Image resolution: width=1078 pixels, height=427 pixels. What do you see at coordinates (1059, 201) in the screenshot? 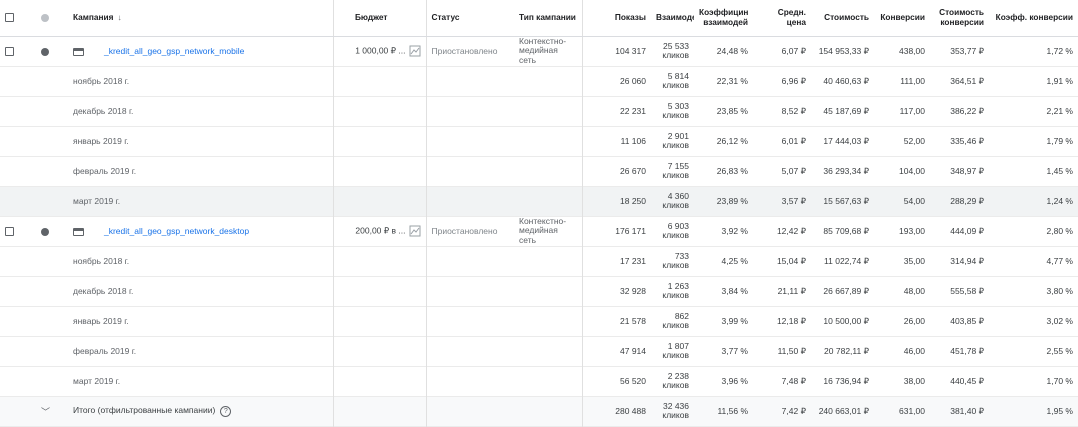
I see `conv-rate-cell: 1,24 %` at bounding box center [1059, 201].